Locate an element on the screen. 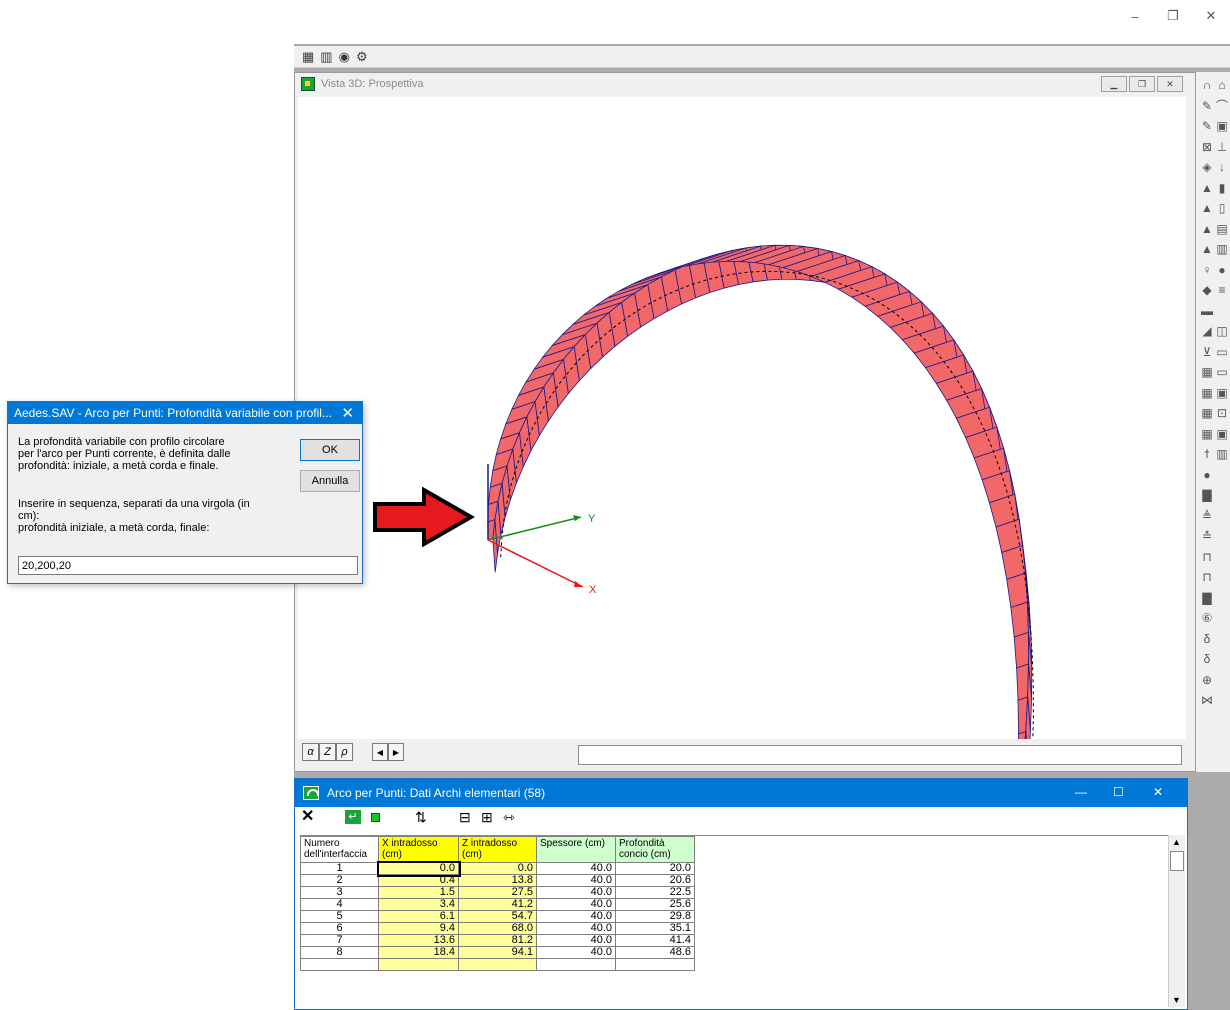  tool-icon: ≛ is located at coordinates (1207, 536).